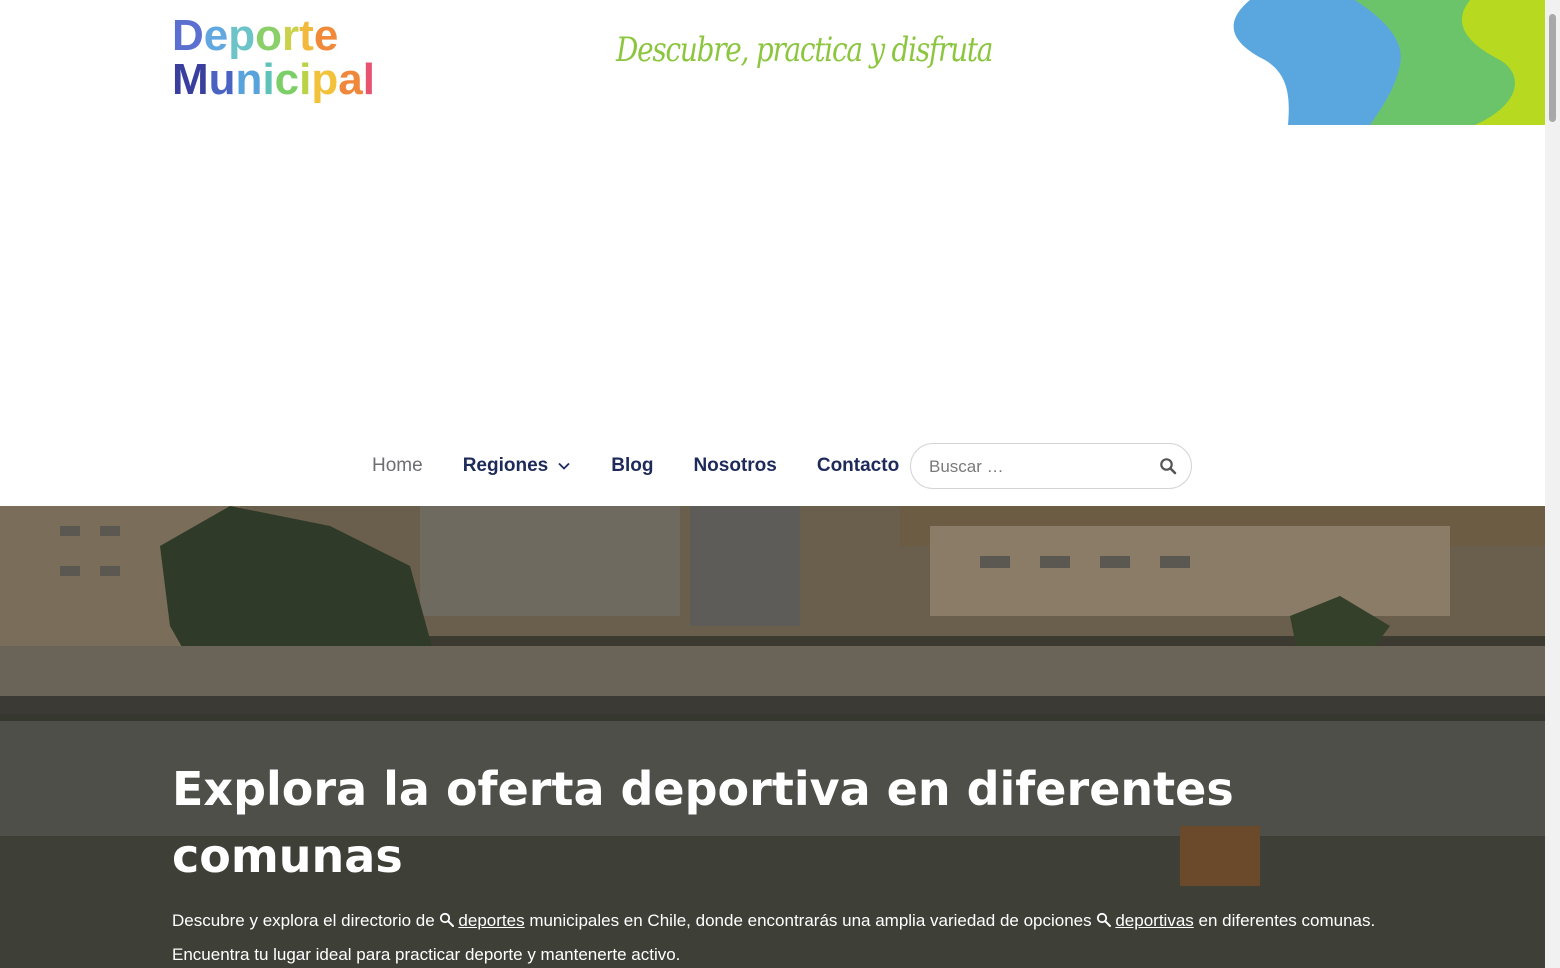 Image resolution: width=1560 pixels, height=968 pixels. I want to click on search-form, so click(1051, 466).